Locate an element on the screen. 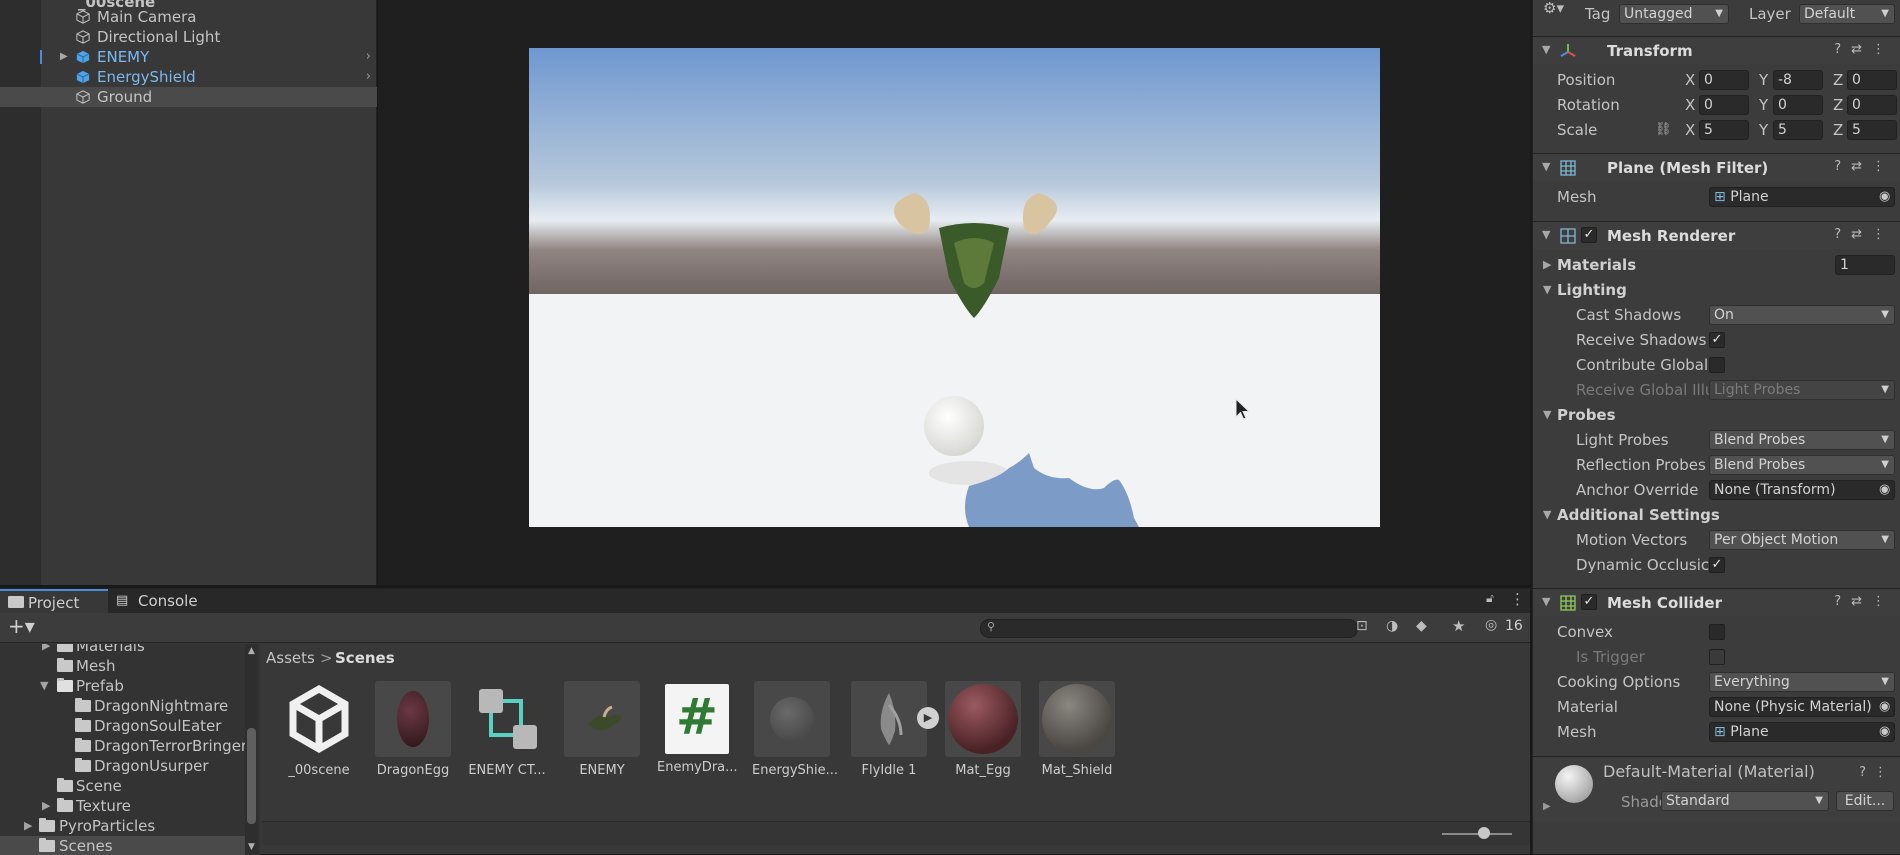 The width and height of the screenshot is (1900, 855). dynamic-occlusion-checkbox: ✓ is located at coordinates (1717, 565).